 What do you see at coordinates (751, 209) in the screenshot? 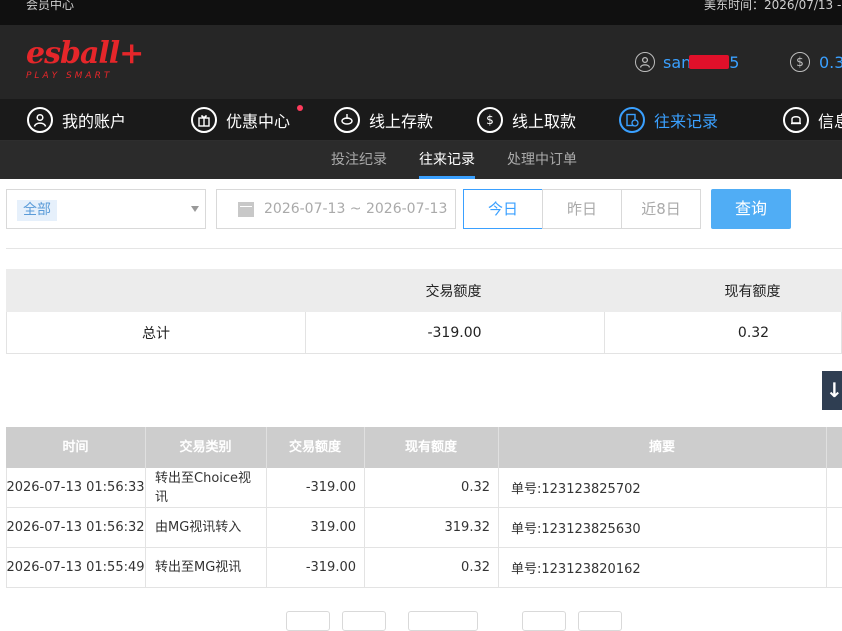
I see `query-button: 查询` at bounding box center [751, 209].